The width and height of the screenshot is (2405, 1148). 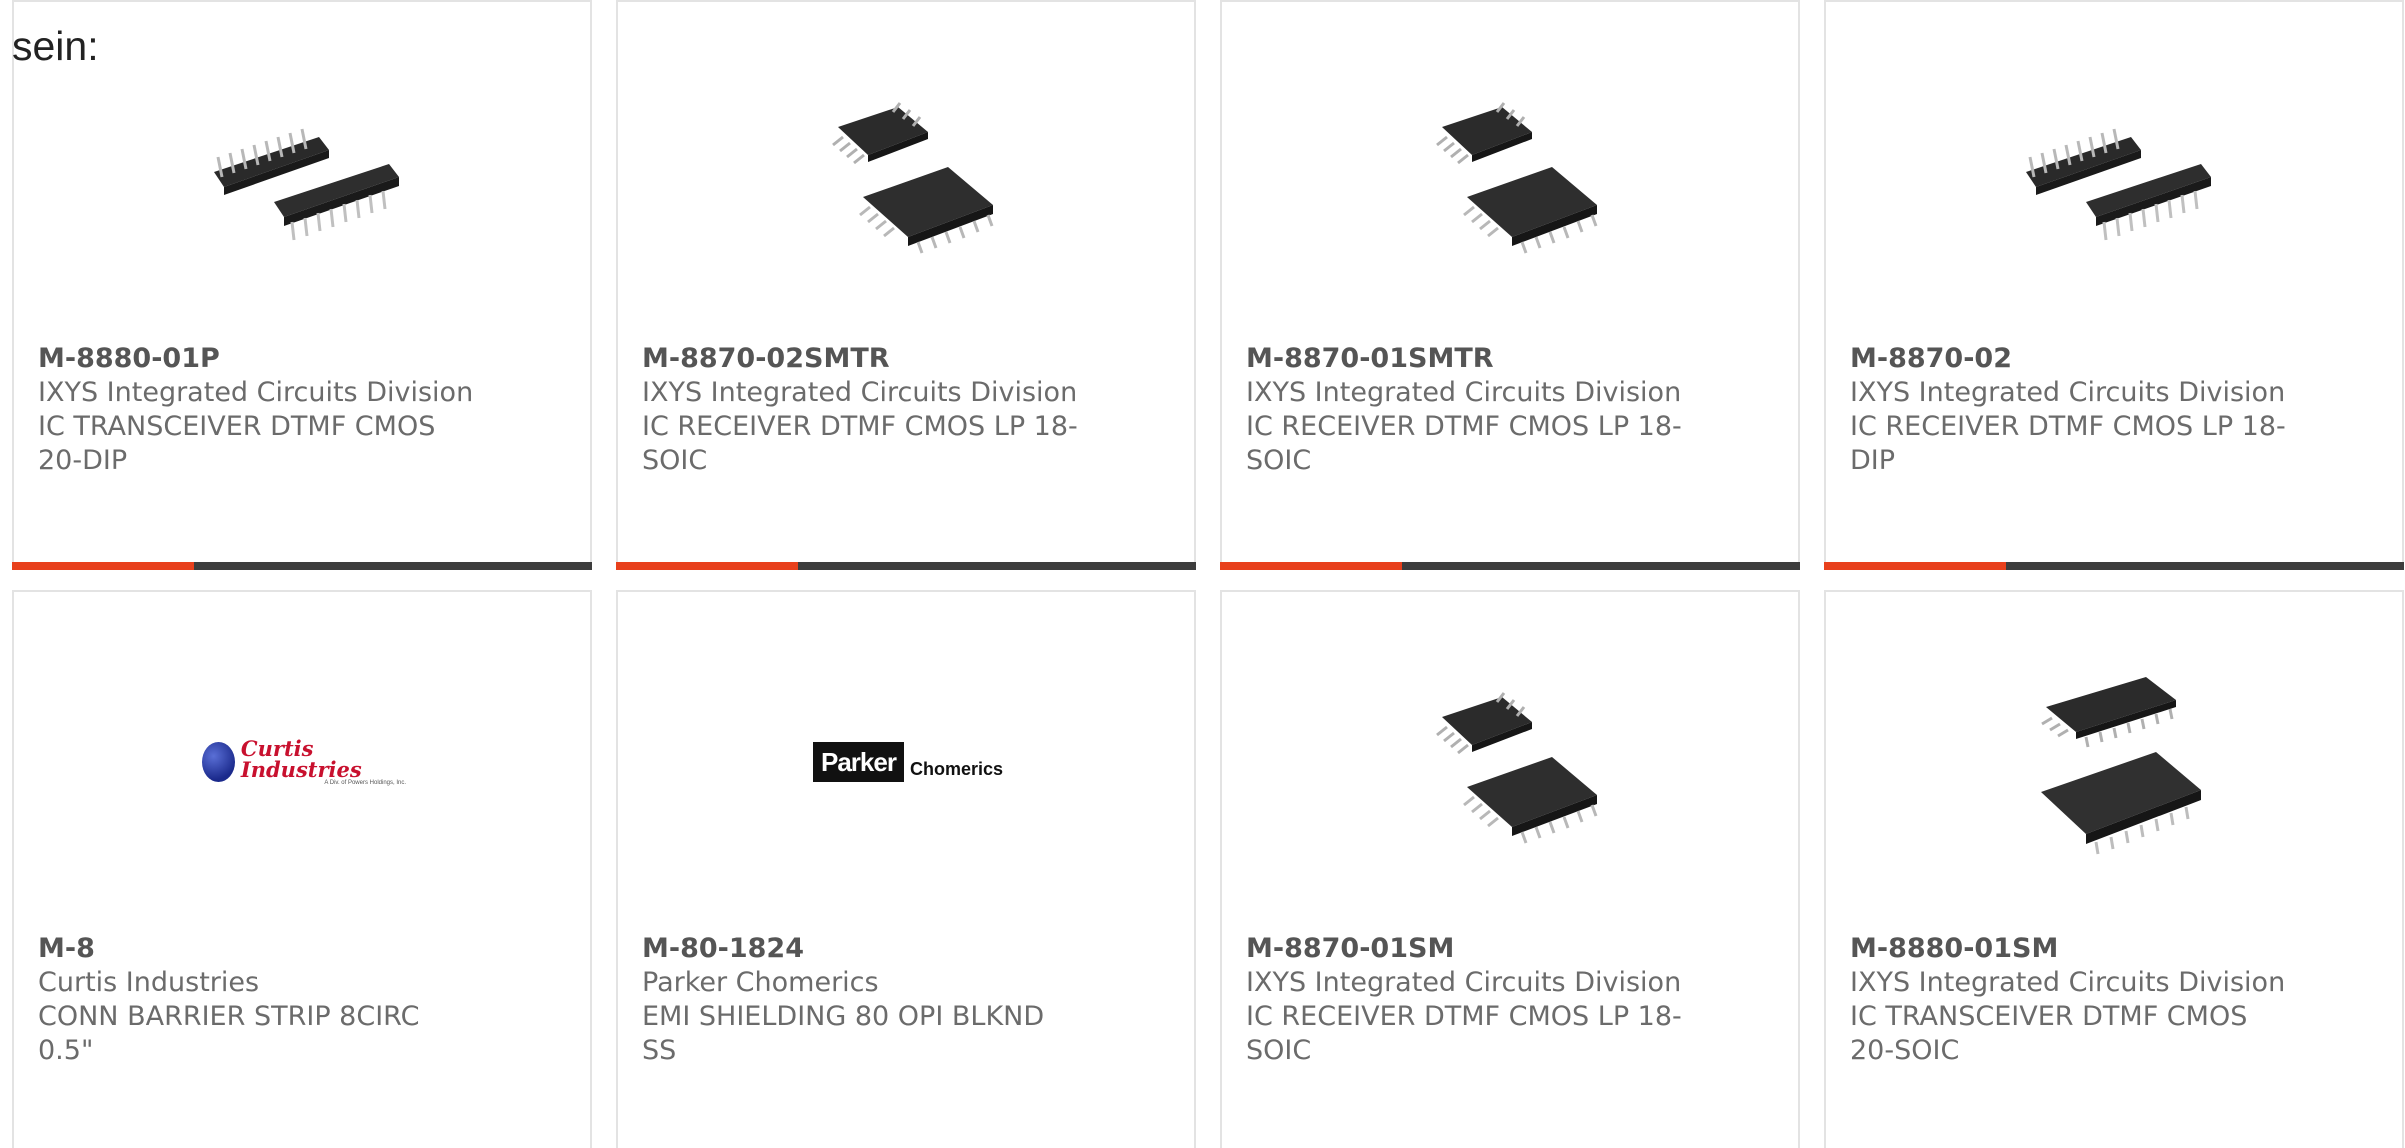 I want to click on description-line: 0.5", so click(x=66, y=1050).